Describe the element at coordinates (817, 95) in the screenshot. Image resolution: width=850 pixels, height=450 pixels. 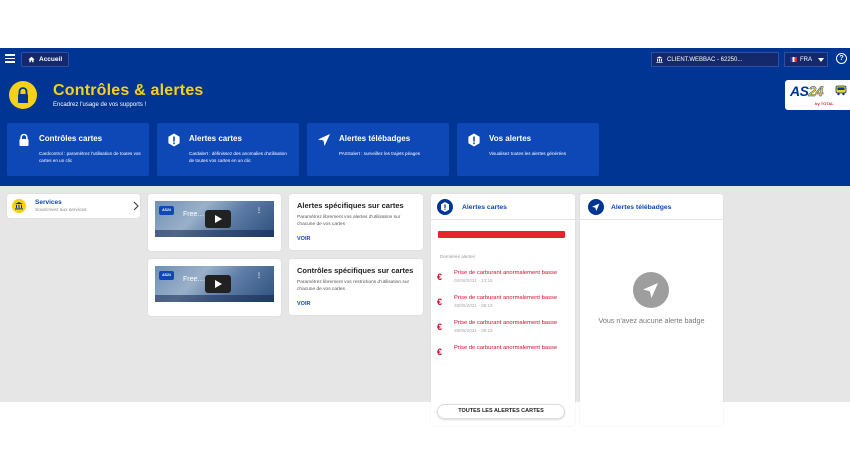
I see `as24-logo: AS24 by TOTAL` at that location.